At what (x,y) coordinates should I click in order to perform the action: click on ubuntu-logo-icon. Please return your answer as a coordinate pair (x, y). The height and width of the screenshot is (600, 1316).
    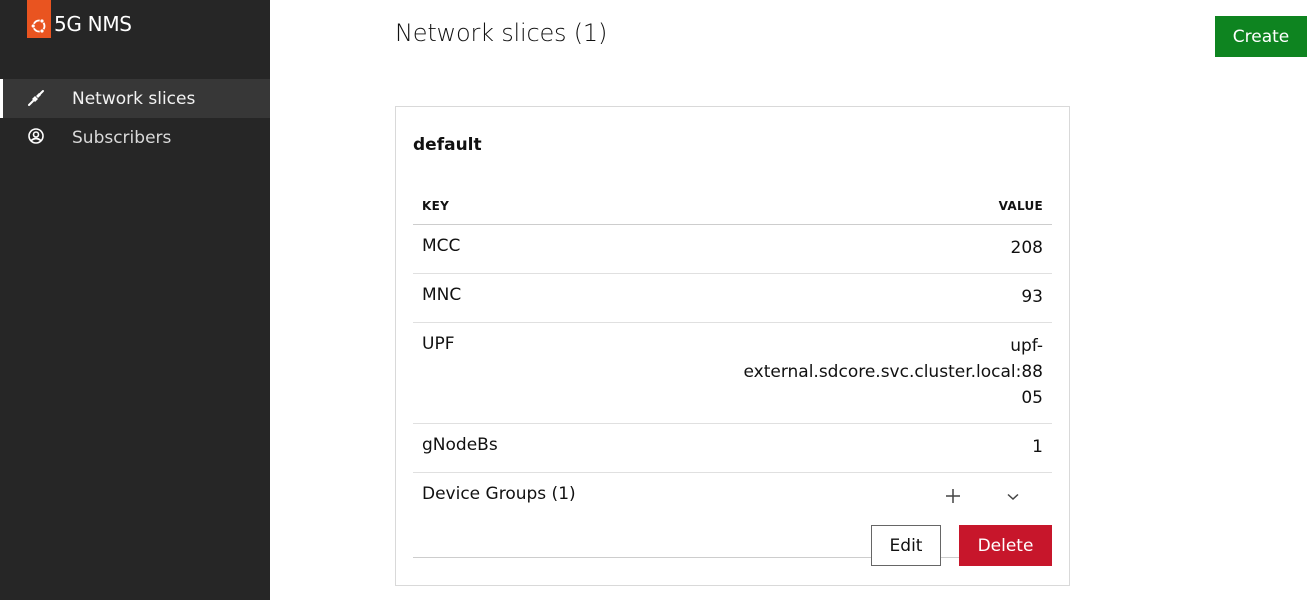
    Looking at the image, I should click on (39, 19).